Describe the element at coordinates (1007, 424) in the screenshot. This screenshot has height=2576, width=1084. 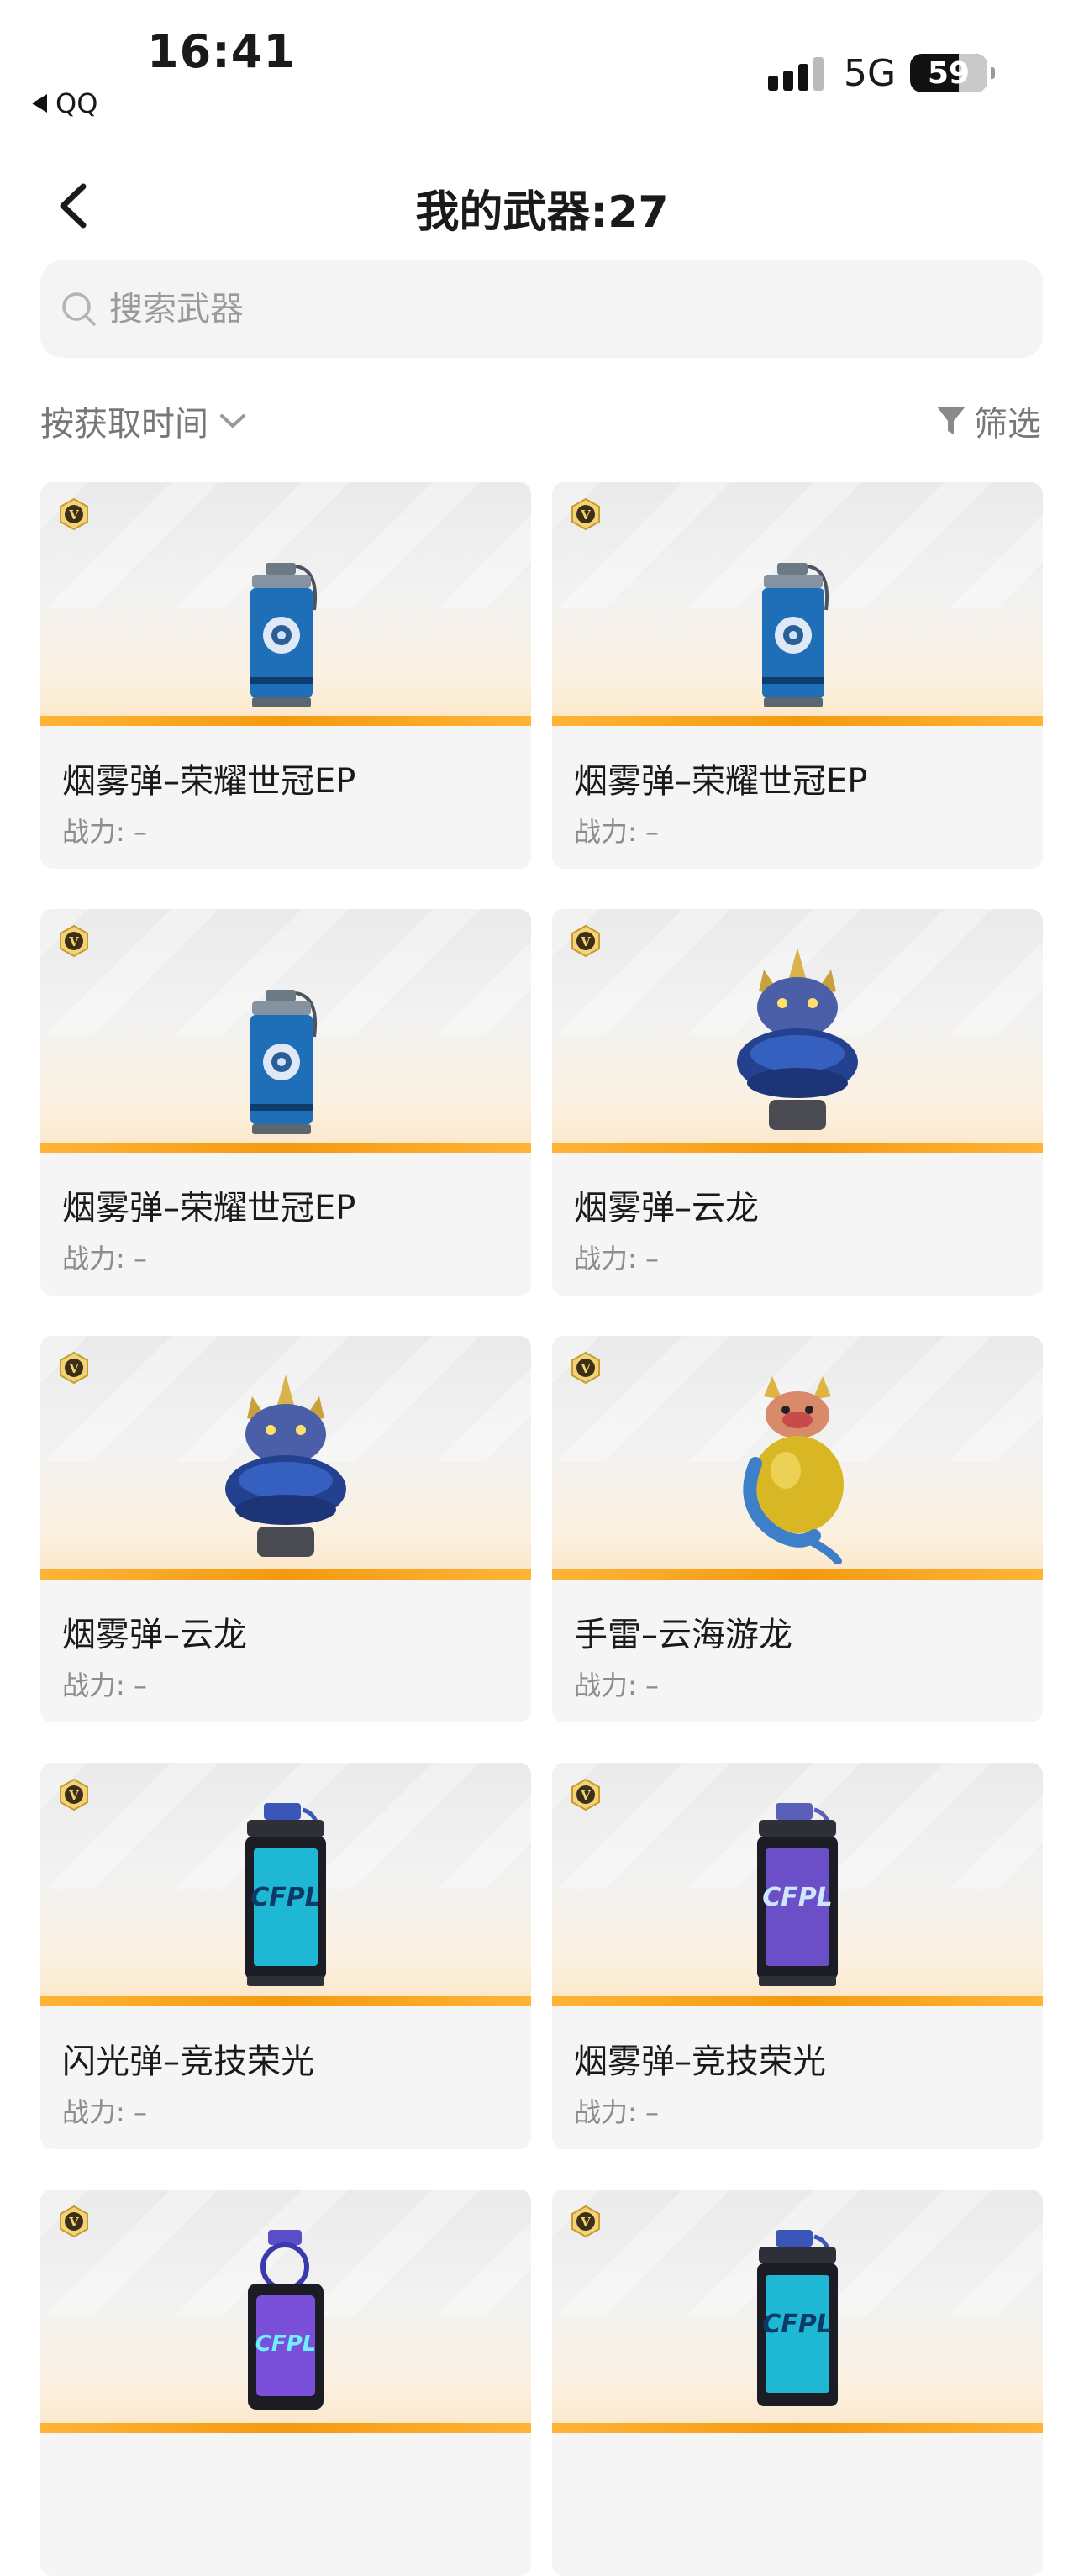
I see `filter-label: 筛选` at that location.